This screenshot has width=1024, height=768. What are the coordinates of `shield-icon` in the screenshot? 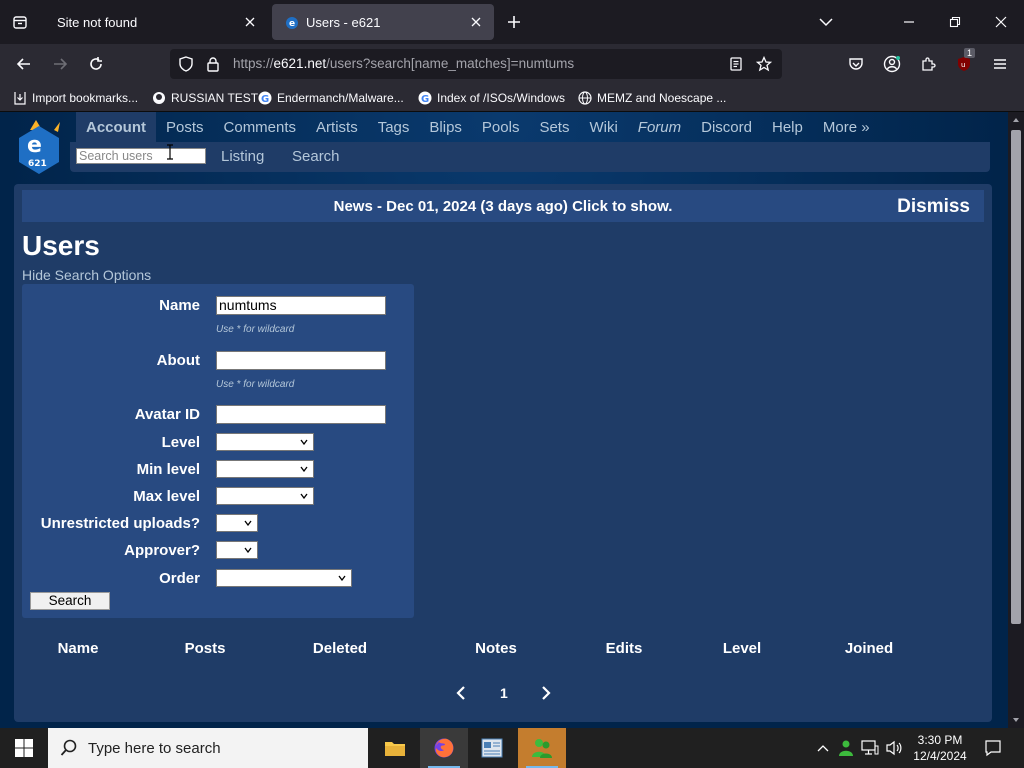 It's located at (186, 64).